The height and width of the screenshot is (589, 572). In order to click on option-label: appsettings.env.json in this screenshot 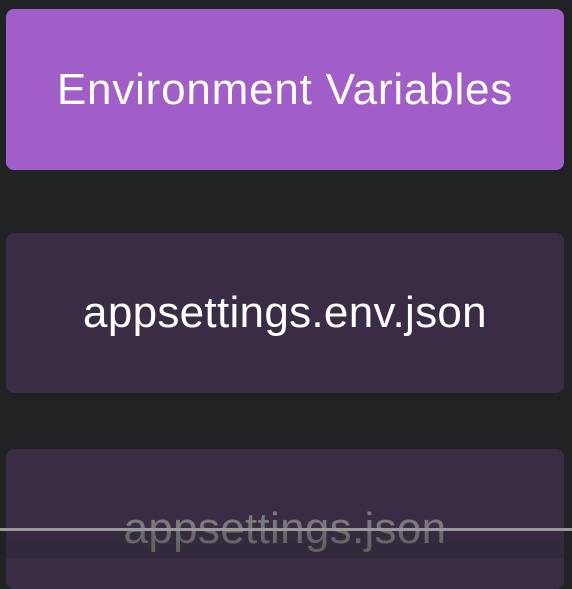, I will do `click(285, 312)`.